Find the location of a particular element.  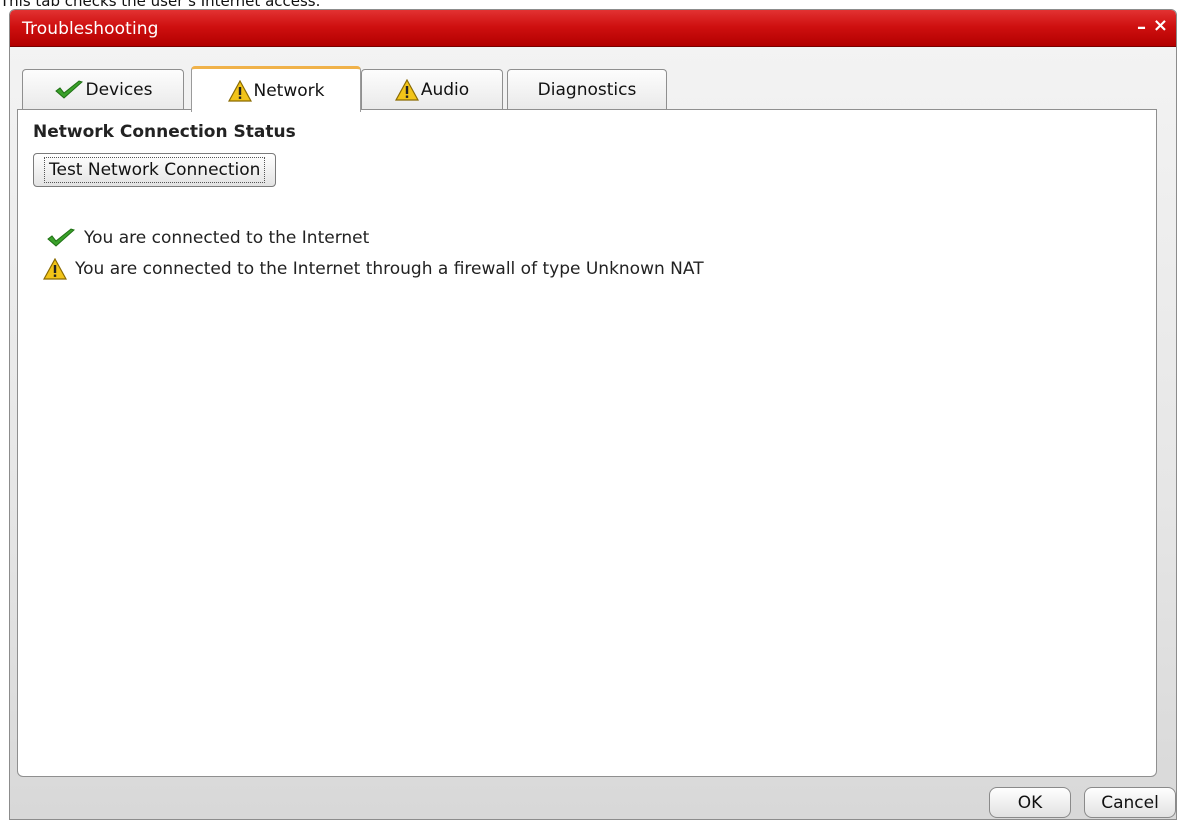

tab-audio: Audio is located at coordinates (432, 89).